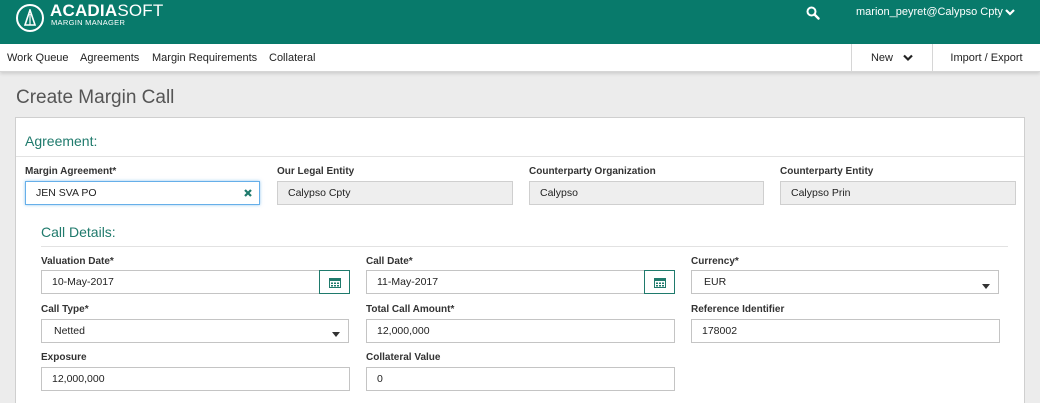 The height and width of the screenshot is (403, 1040). Describe the element at coordinates (505, 282) in the screenshot. I see `call-date-input: 11-May-2017` at that location.